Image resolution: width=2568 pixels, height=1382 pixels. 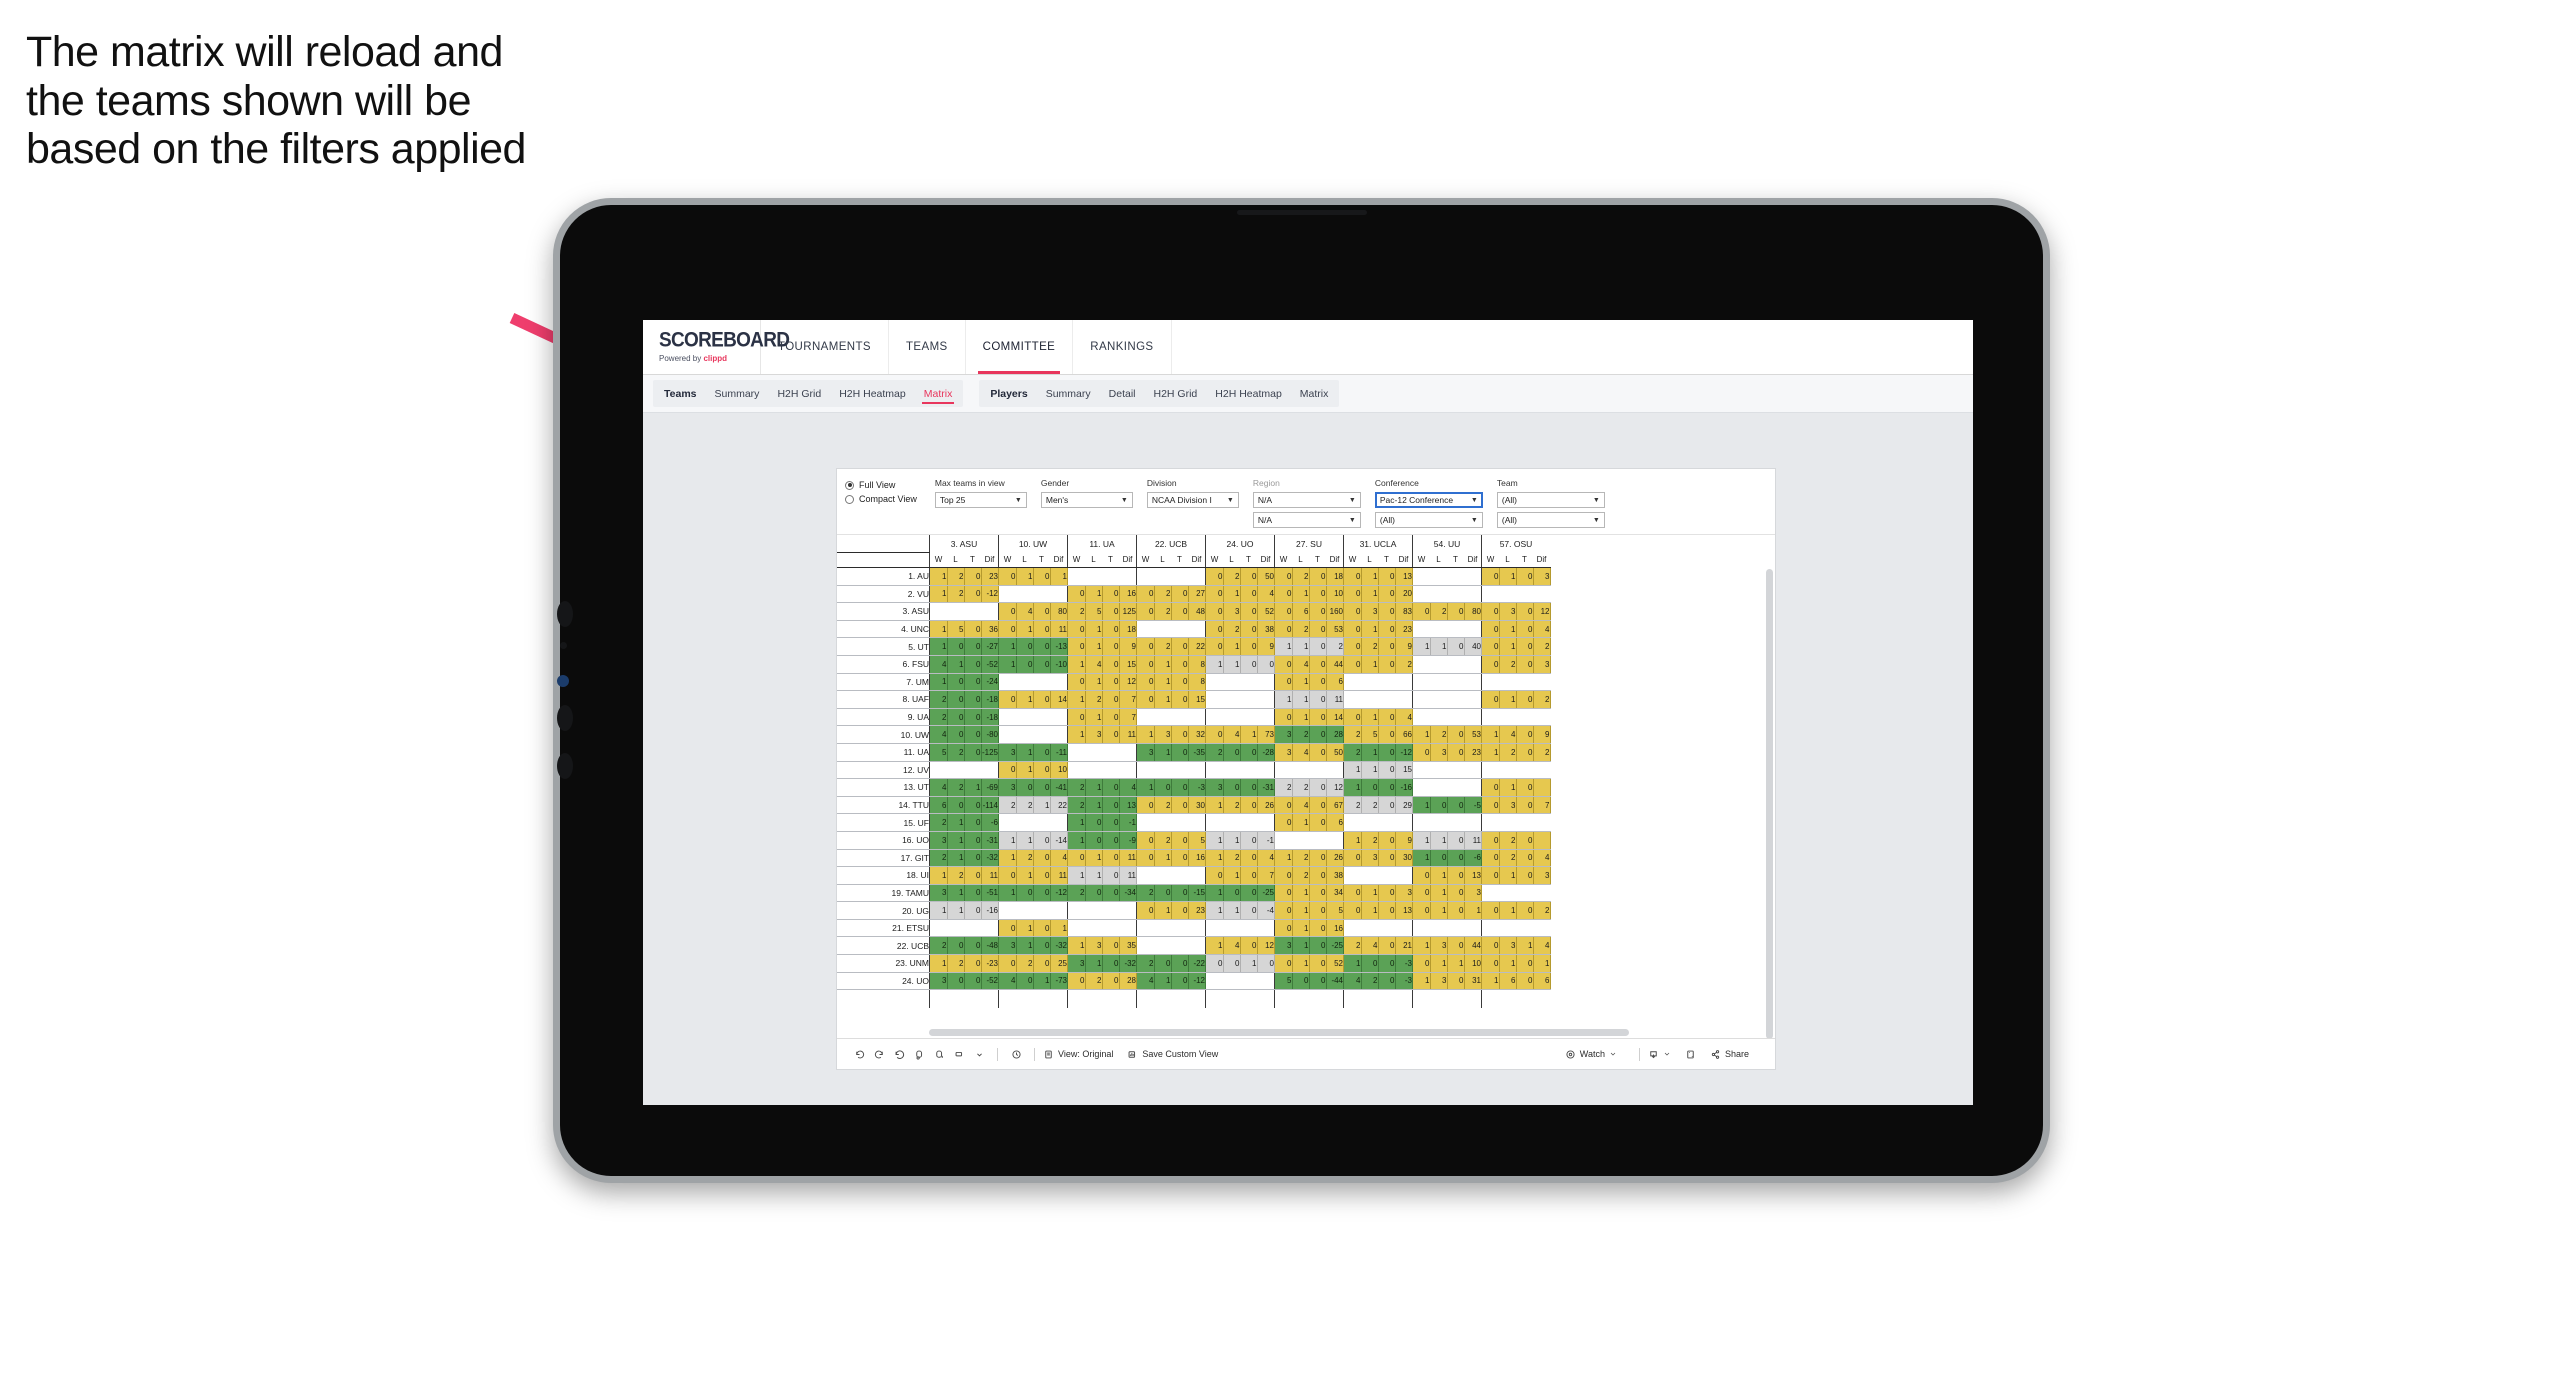 I want to click on matrix-cell: -23, so click(x=990, y=963).